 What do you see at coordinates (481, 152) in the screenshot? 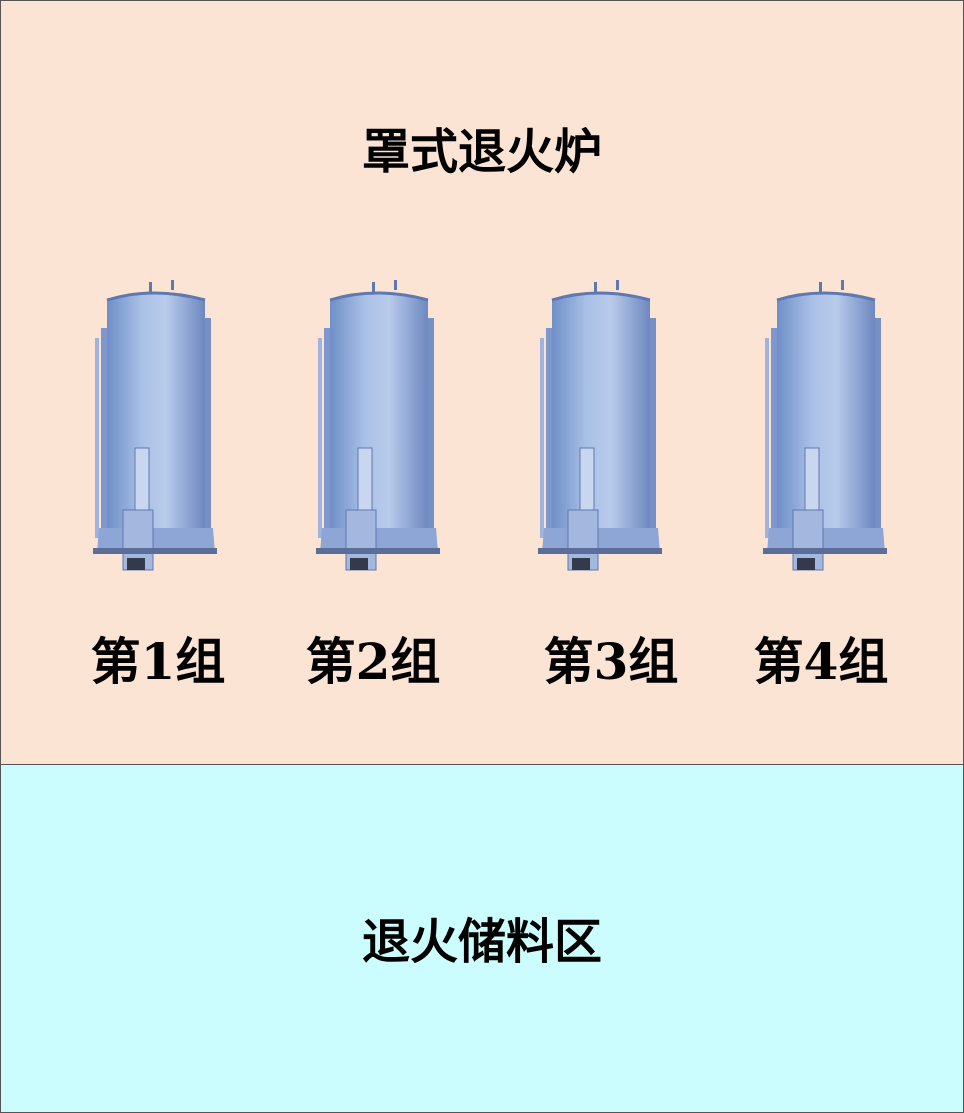
I see `furnace-zone-title: 罩式退火炉` at bounding box center [481, 152].